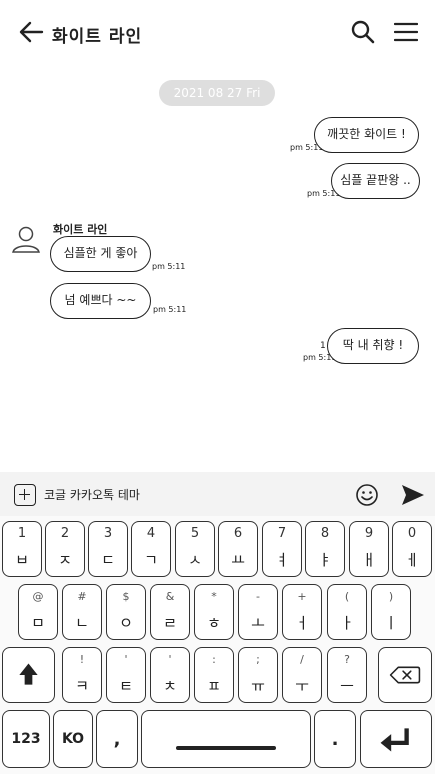 This screenshot has height=774, width=435. Describe the element at coordinates (369, 533) in the screenshot. I see `key-number: 9` at that location.